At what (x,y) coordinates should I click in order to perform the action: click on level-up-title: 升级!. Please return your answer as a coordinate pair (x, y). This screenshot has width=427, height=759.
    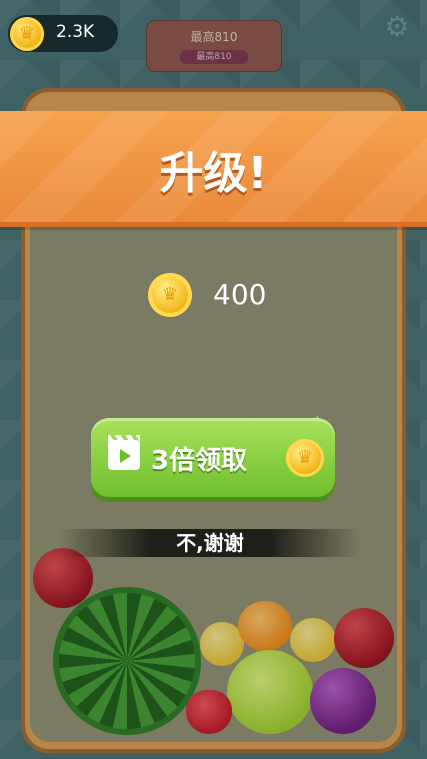
    Looking at the image, I should click on (213, 173).